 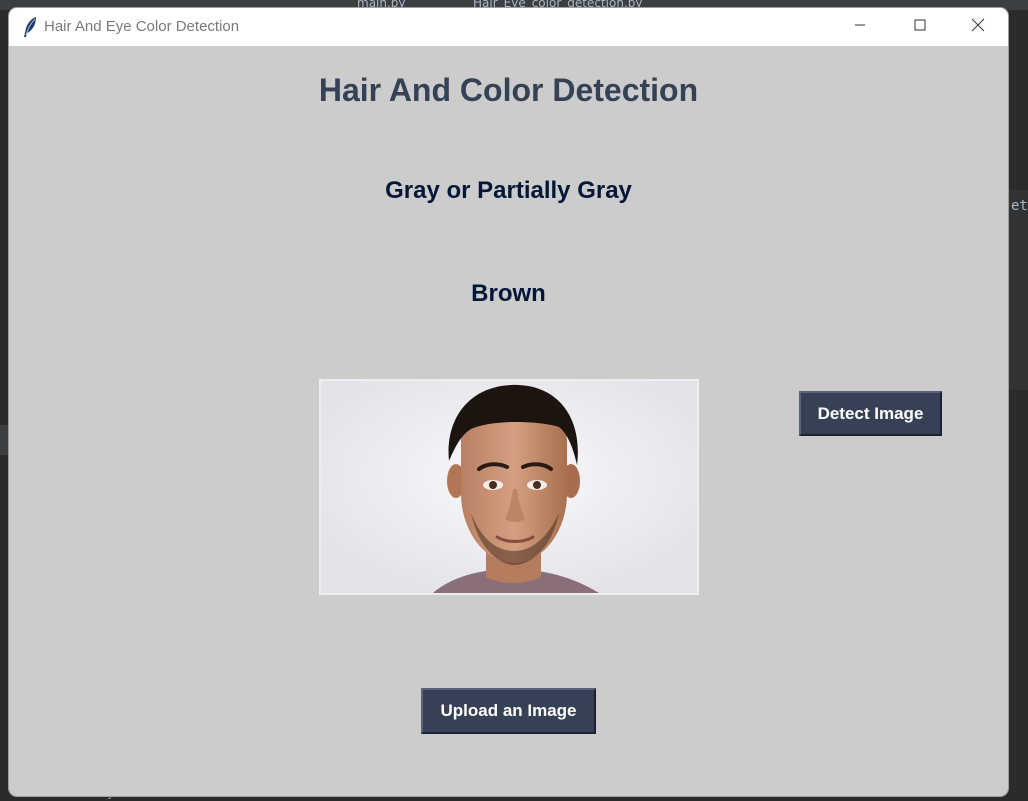 I want to click on minimize-icon, so click(x=860, y=27).